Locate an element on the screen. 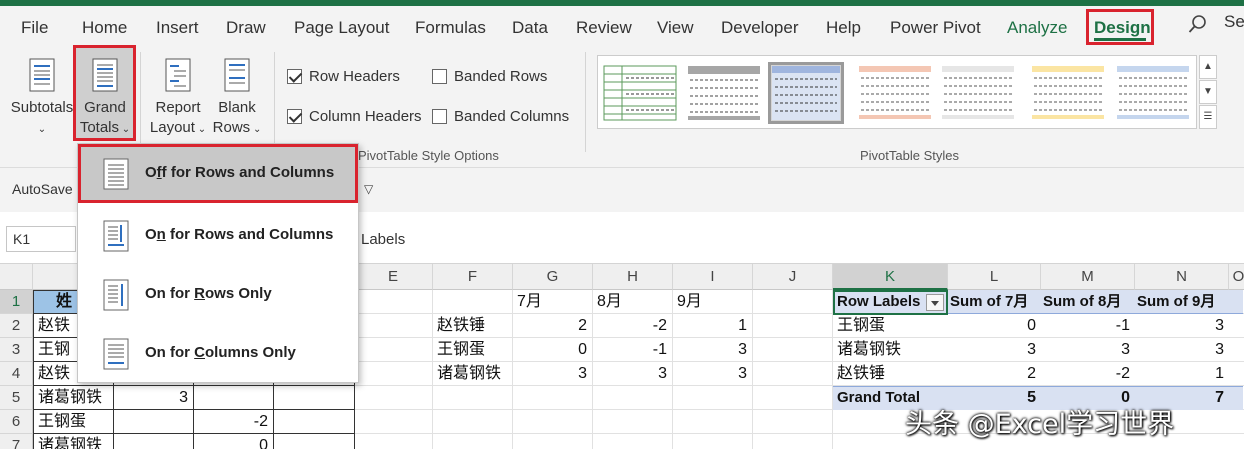 This screenshot has height=449, width=1244. tab-view: View is located at coordinates (675, 28).